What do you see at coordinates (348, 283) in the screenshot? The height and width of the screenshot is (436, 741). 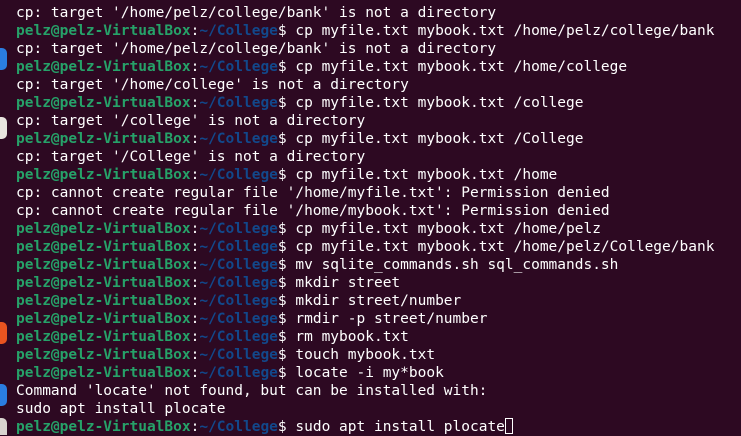 I see `command-text: mkdir street` at bounding box center [348, 283].